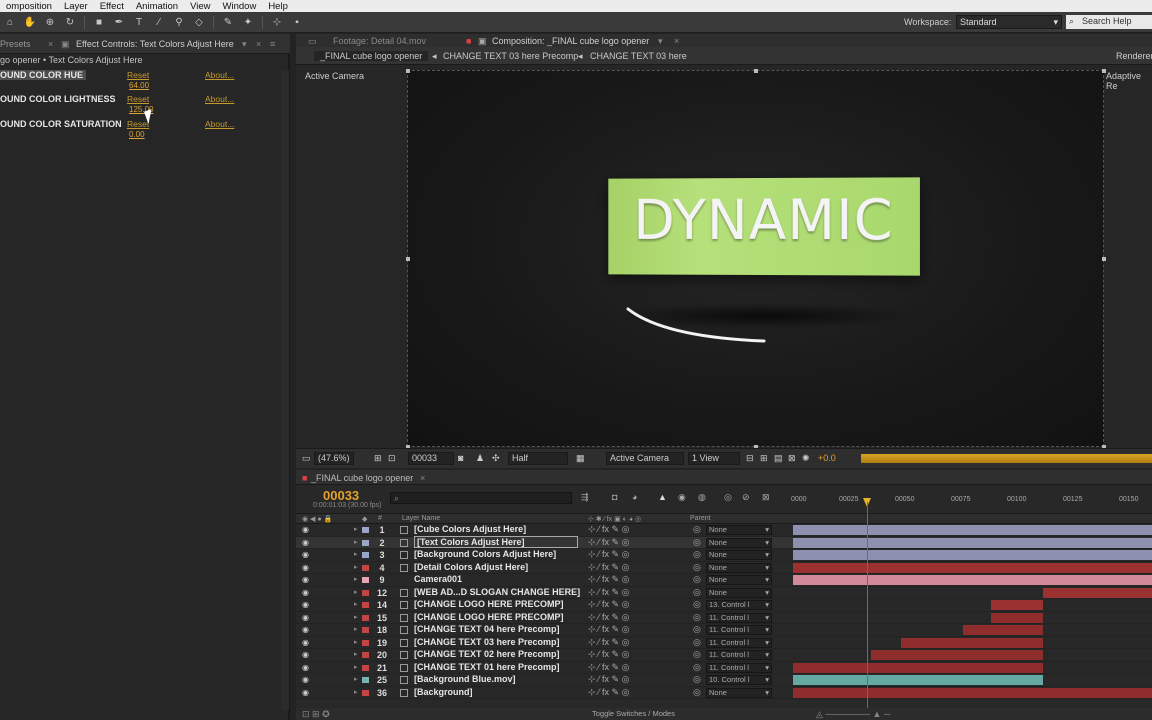 The image size is (1152, 720). Describe the element at coordinates (76, 6) in the screenshot. I see `menu-layer: Layer` at that location.